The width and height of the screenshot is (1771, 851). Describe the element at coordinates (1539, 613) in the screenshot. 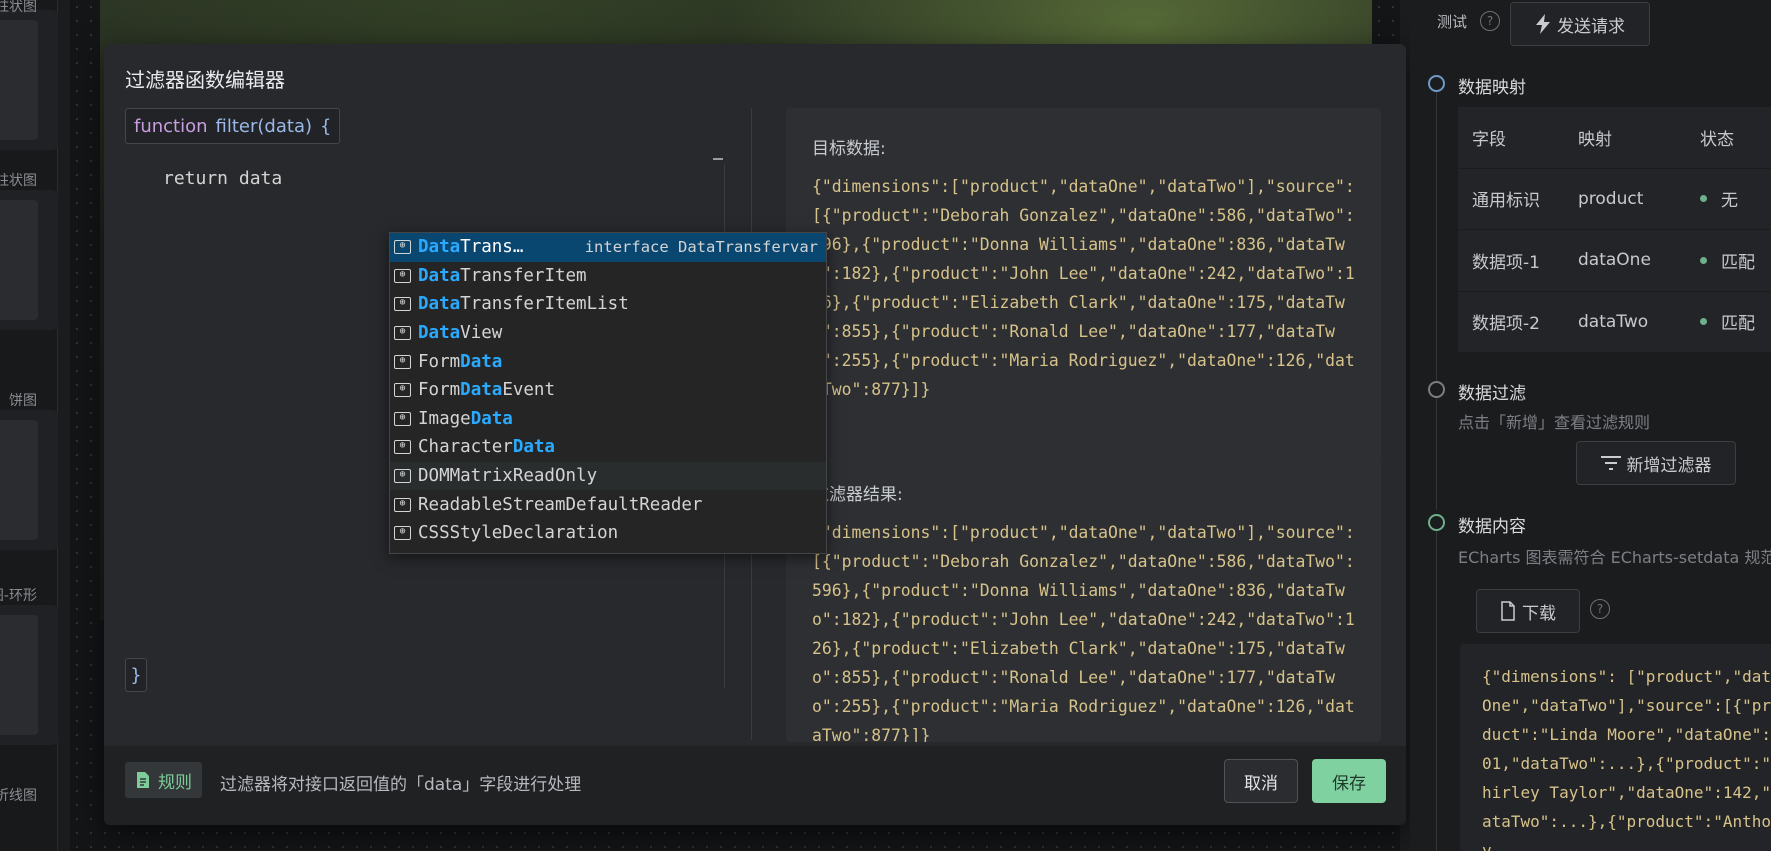

I see `download-label: 下载` at that location.